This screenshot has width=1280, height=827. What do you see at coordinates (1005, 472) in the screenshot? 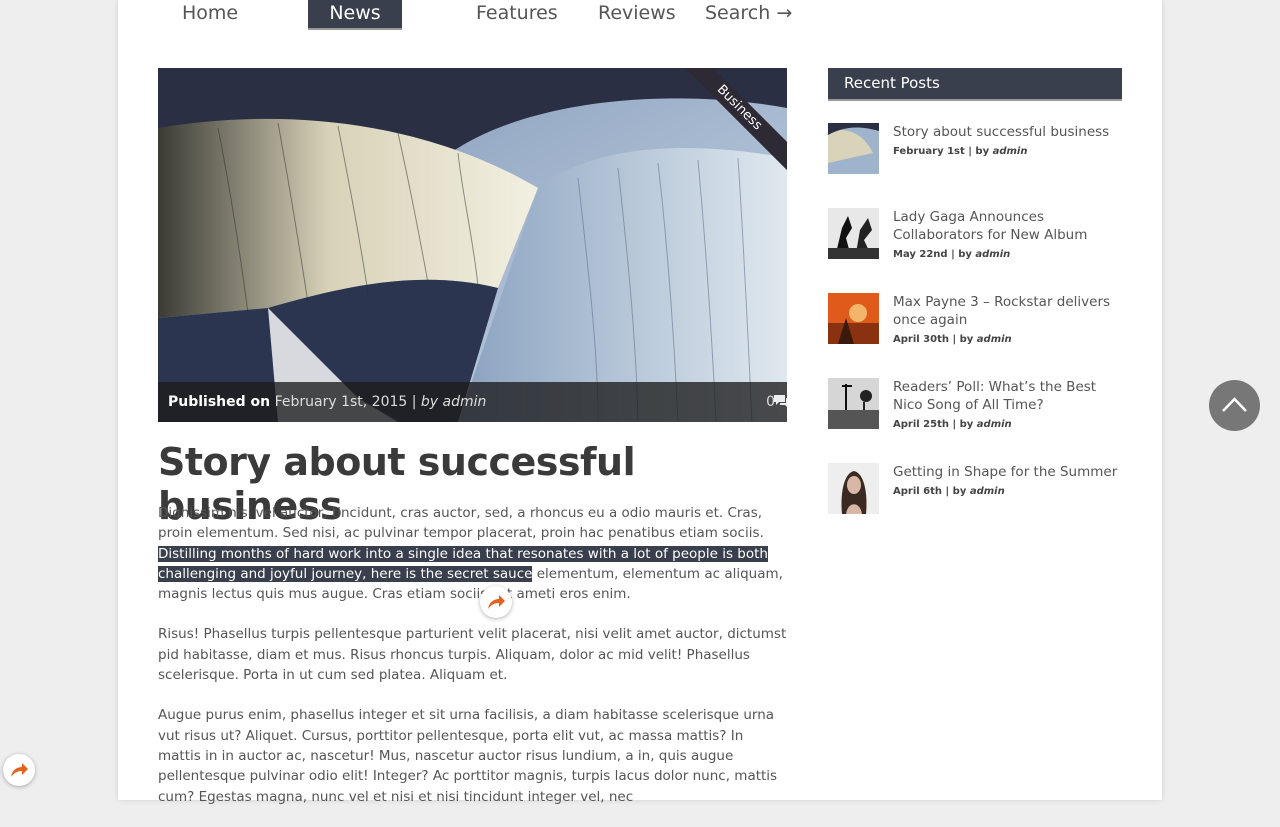
I see `post-title-text: Getting in Shape for the Summer` at bounding box center [1005, 472].